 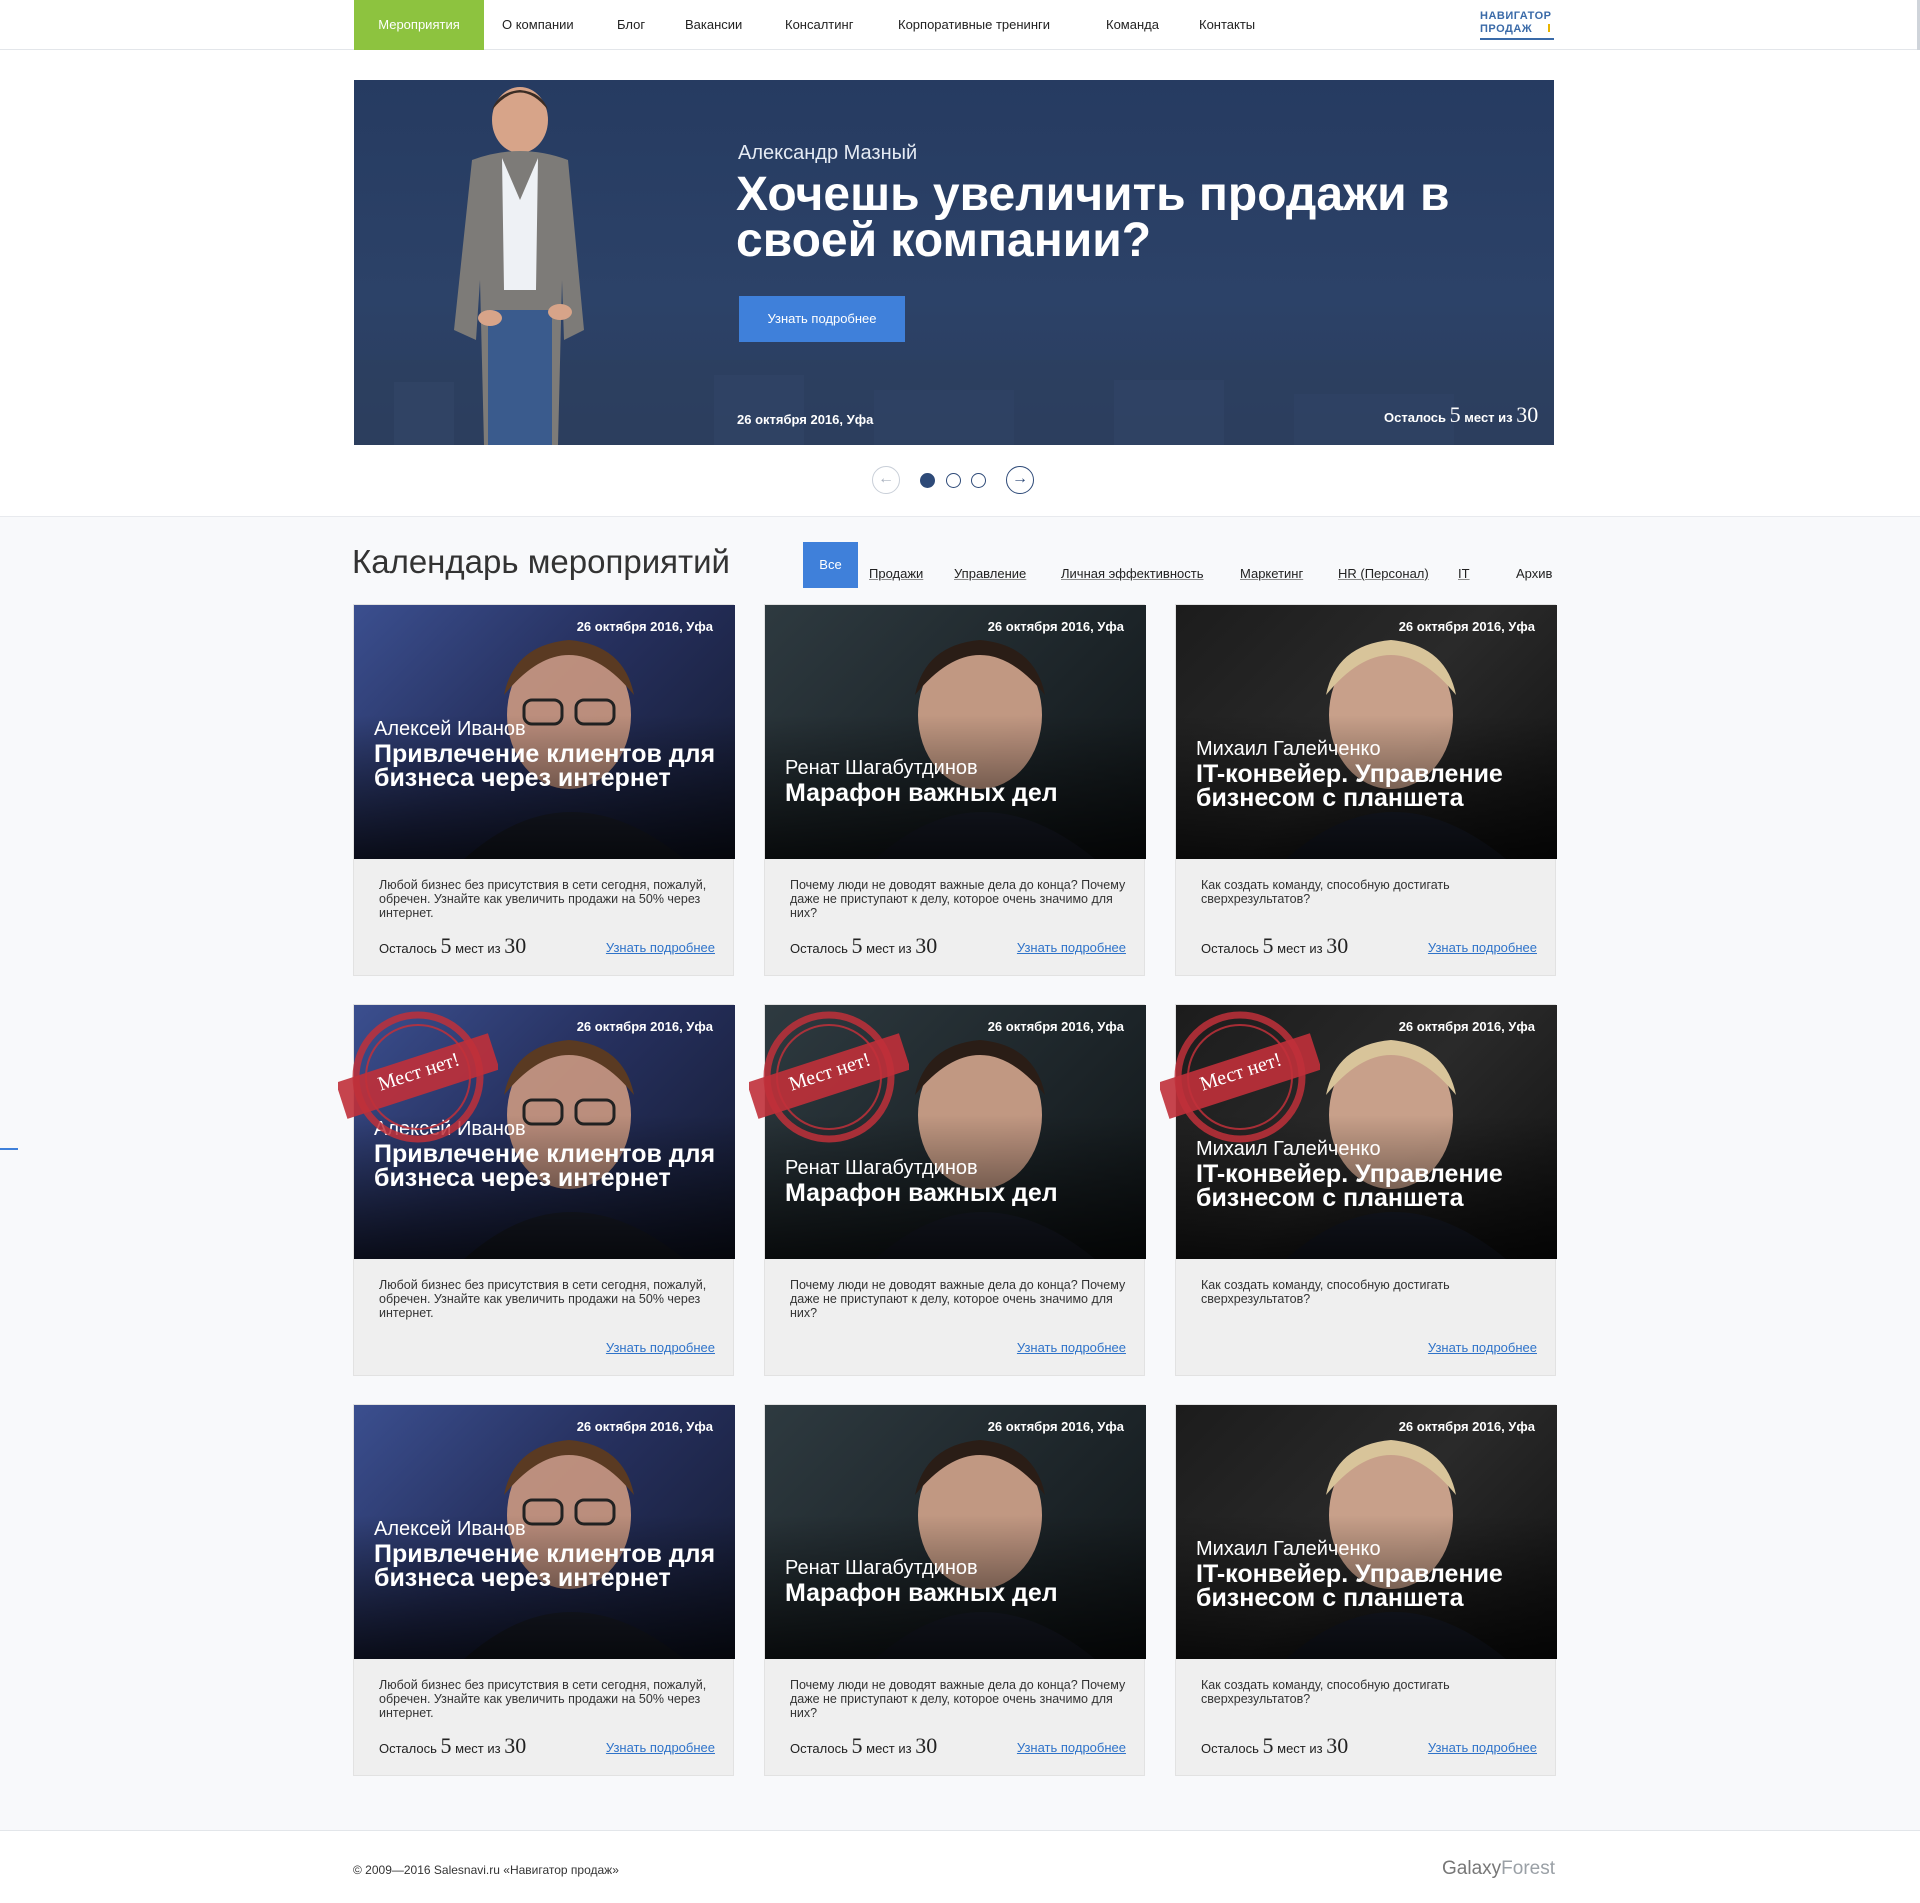 I want to click on logo-accent-mark, so click(x=1551, y=28).